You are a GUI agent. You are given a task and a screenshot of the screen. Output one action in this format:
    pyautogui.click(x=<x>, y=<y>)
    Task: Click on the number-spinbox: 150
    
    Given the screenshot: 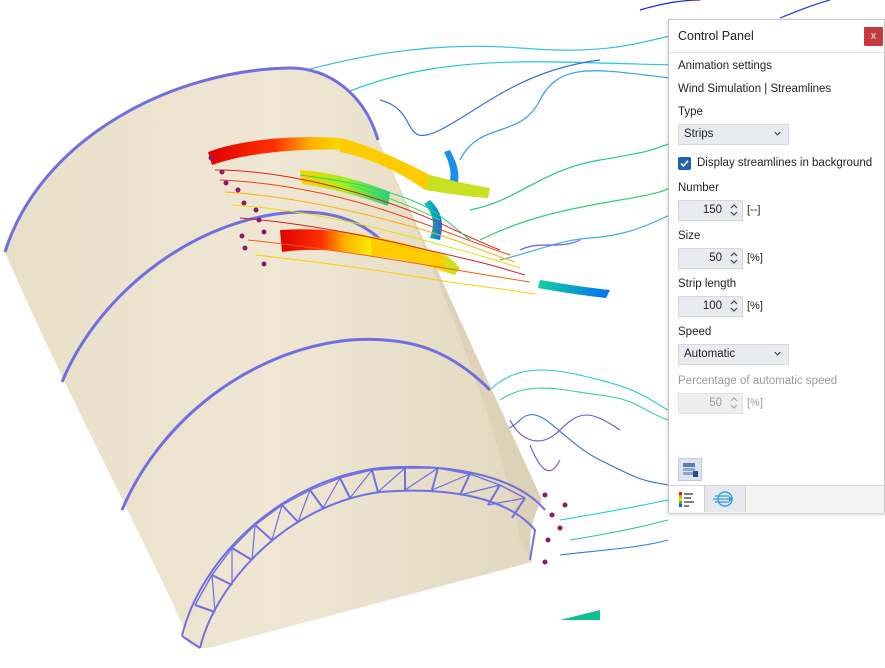 What is the action you would take?
    pyautogui.click(x=710, y=210)
    